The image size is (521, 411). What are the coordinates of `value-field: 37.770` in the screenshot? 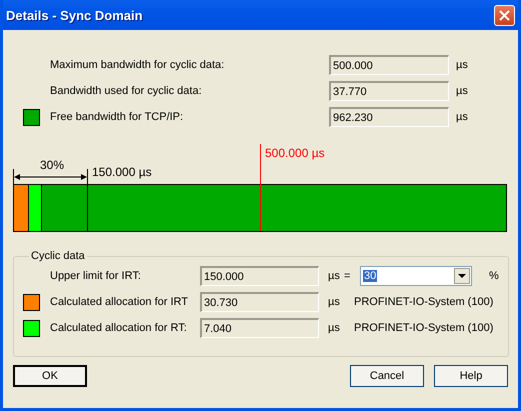 It's located at (389, 91).